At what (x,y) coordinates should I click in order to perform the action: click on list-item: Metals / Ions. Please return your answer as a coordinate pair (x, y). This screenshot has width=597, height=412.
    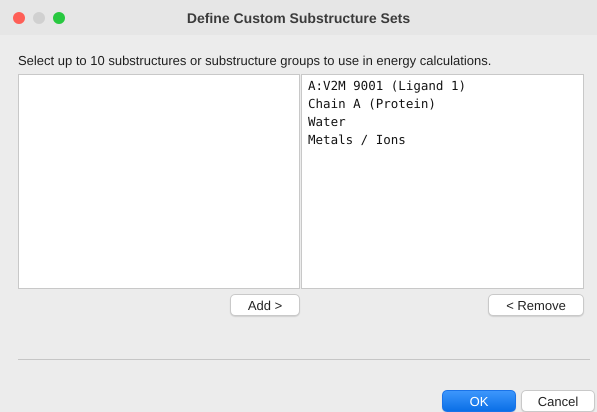
    Looking at the image, I should click on (442, 140).